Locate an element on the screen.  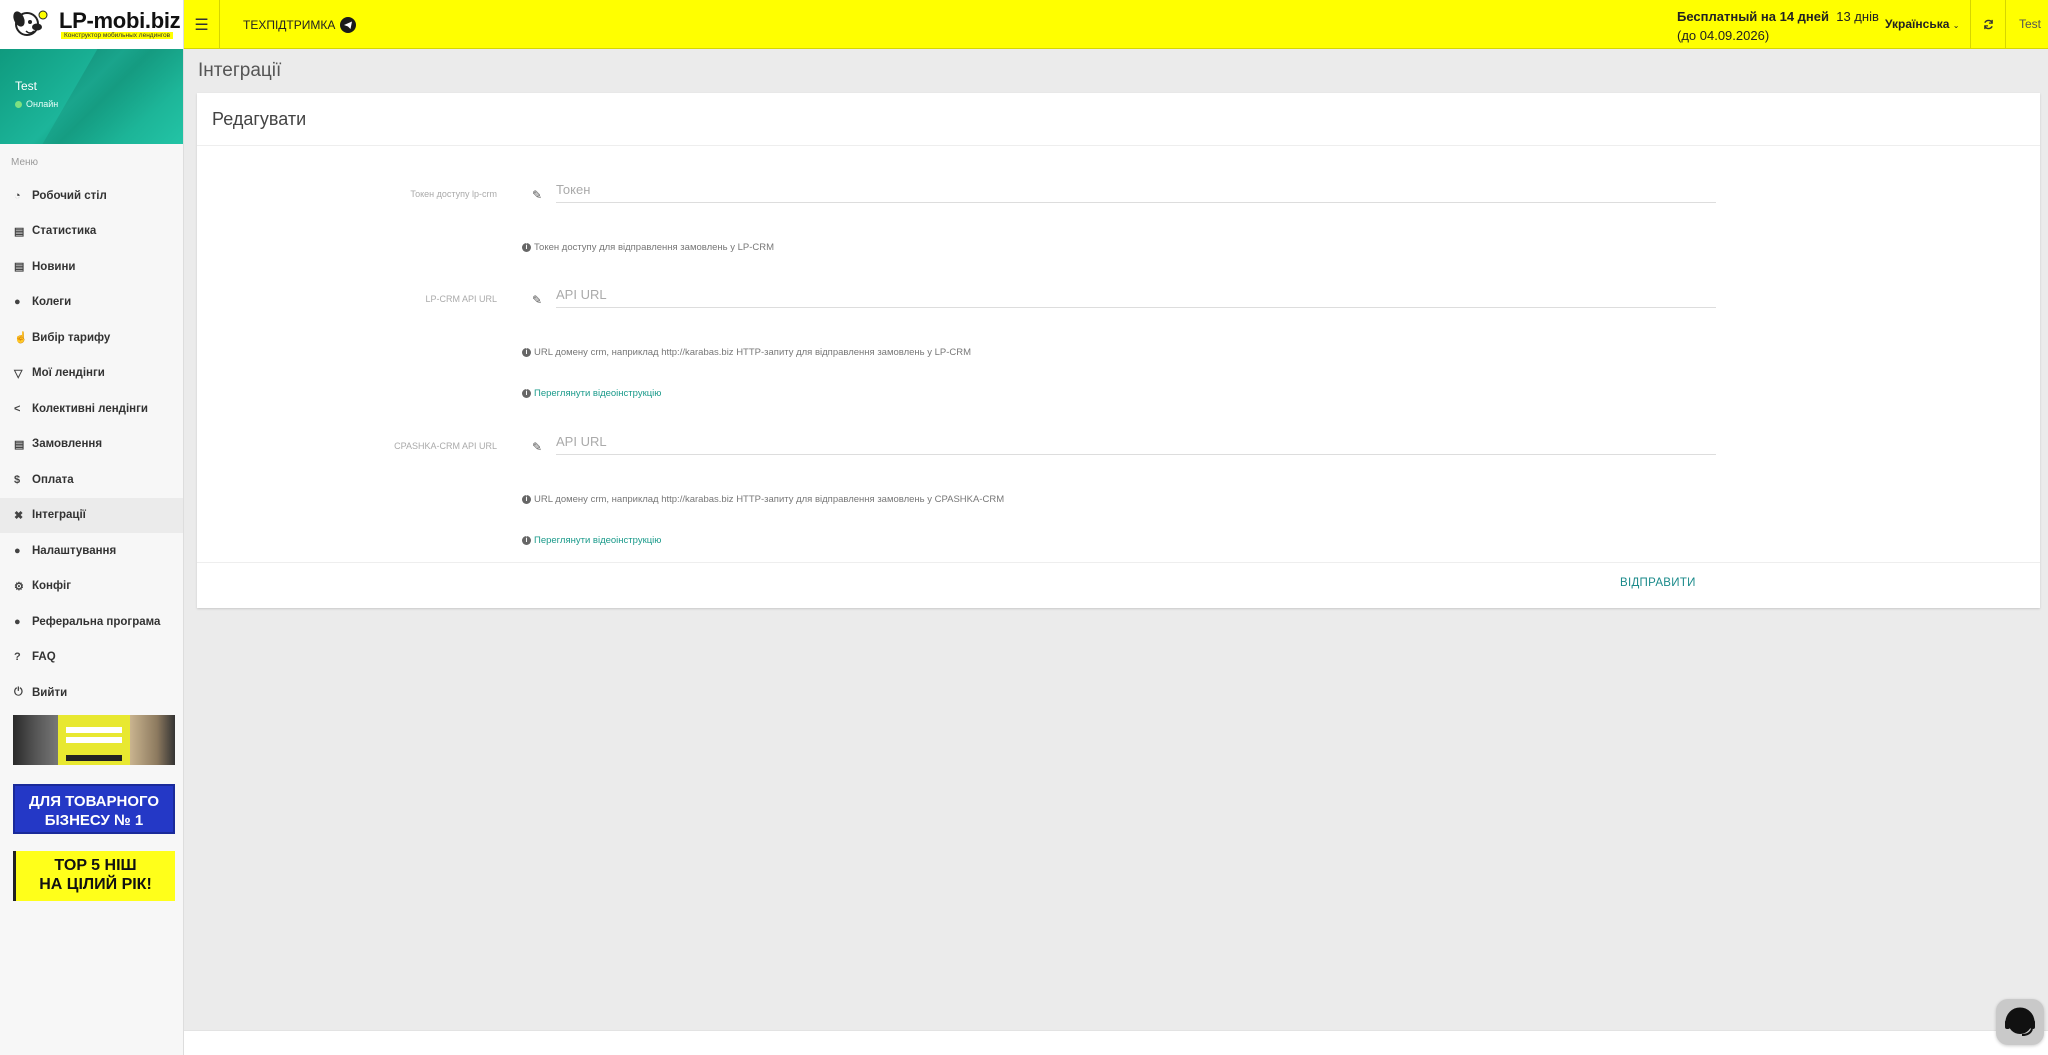
cpashka-url-input is located at coordinates (1136, 442).